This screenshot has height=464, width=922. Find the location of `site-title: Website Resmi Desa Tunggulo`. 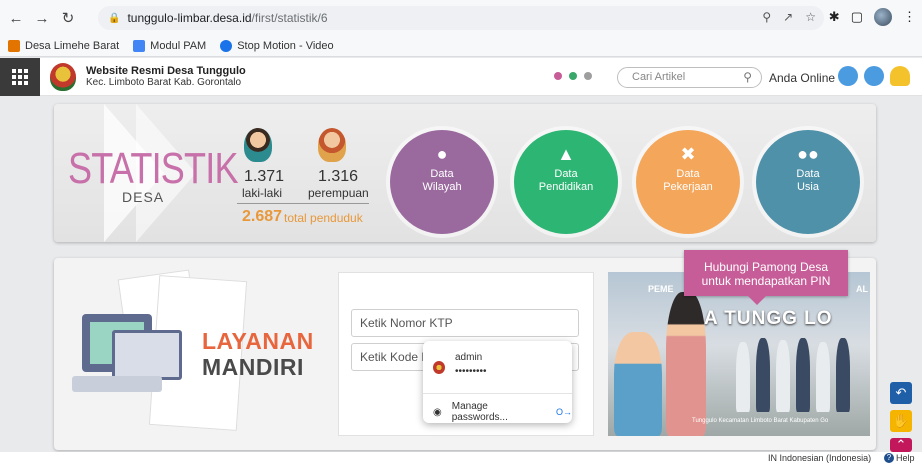

site-title: Website Resmi Desa Tunggulo is located at coordinates (166, 70).